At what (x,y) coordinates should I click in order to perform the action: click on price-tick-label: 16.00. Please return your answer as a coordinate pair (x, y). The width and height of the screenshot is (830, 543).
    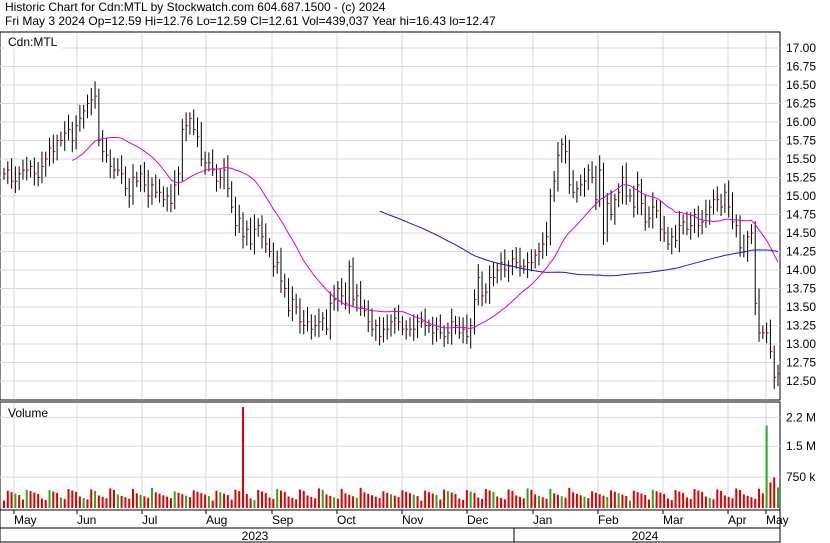
    Looking at the image, I should click on (801, 122).